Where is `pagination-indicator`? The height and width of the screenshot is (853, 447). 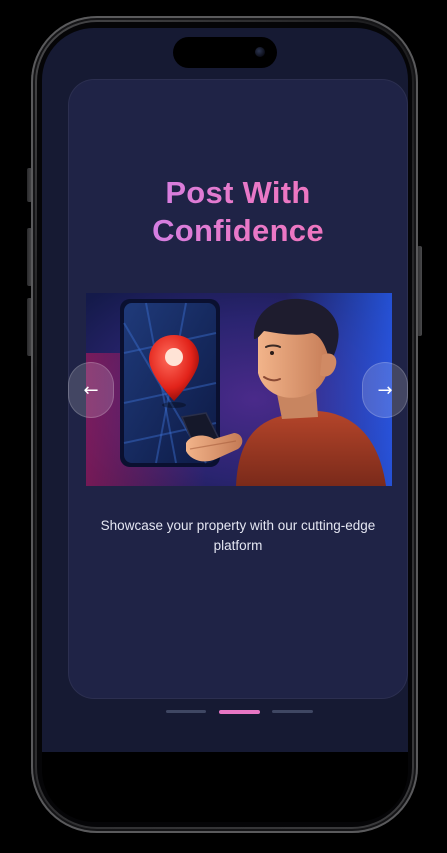
pagination-indicator is located at coordinates (240, 712).